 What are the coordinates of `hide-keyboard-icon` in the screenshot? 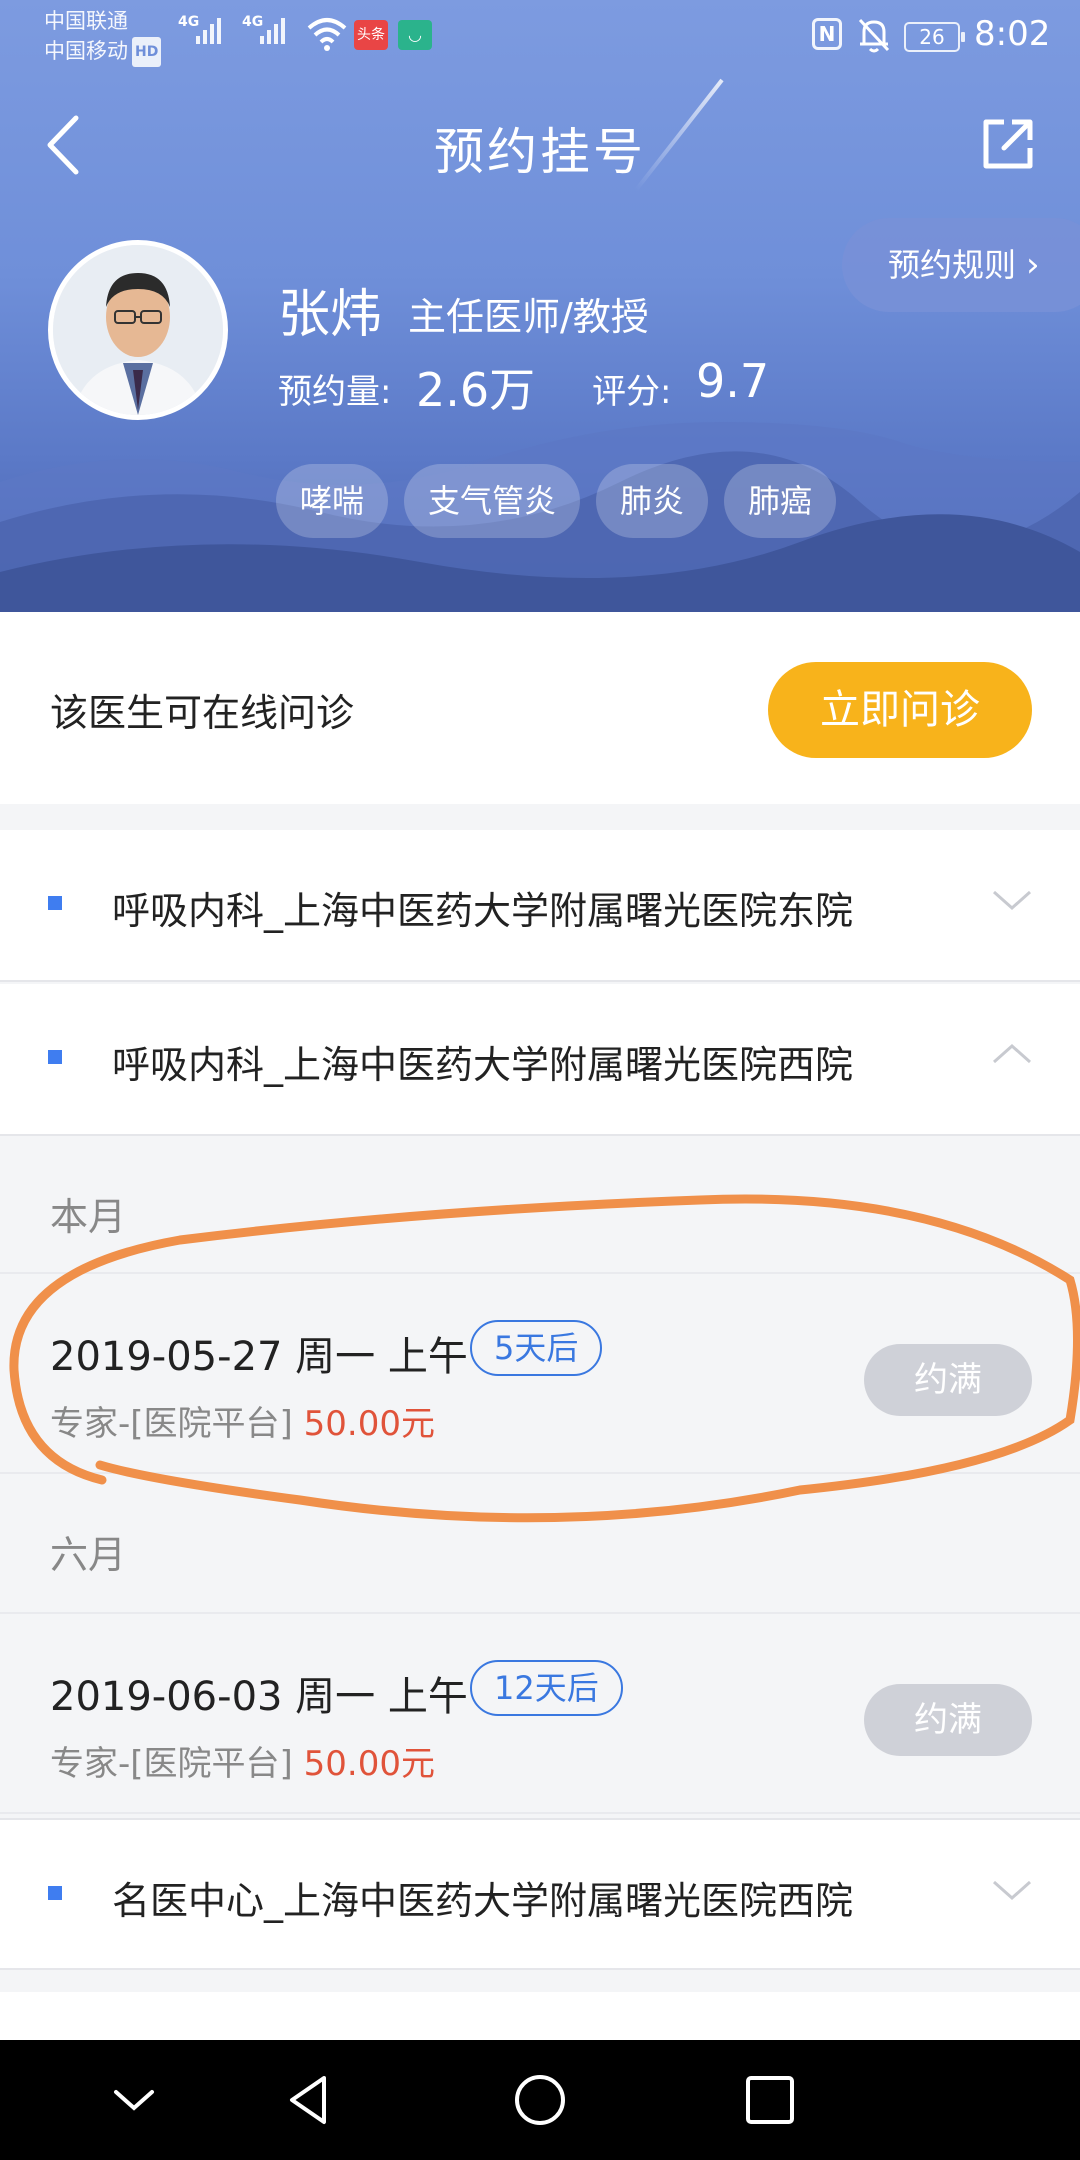 It's located at (134, 2100).